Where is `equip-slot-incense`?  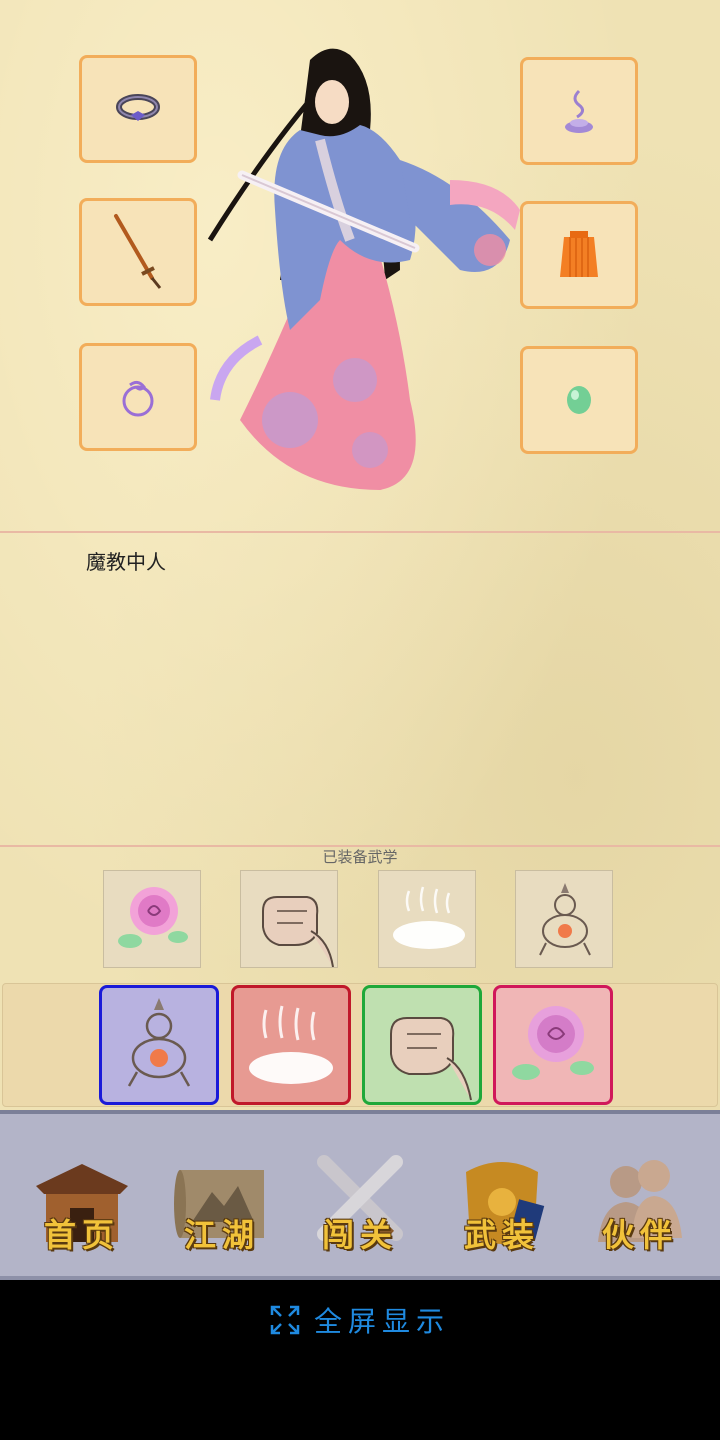
equip-slot-incense is located at coordinates (579, 111).